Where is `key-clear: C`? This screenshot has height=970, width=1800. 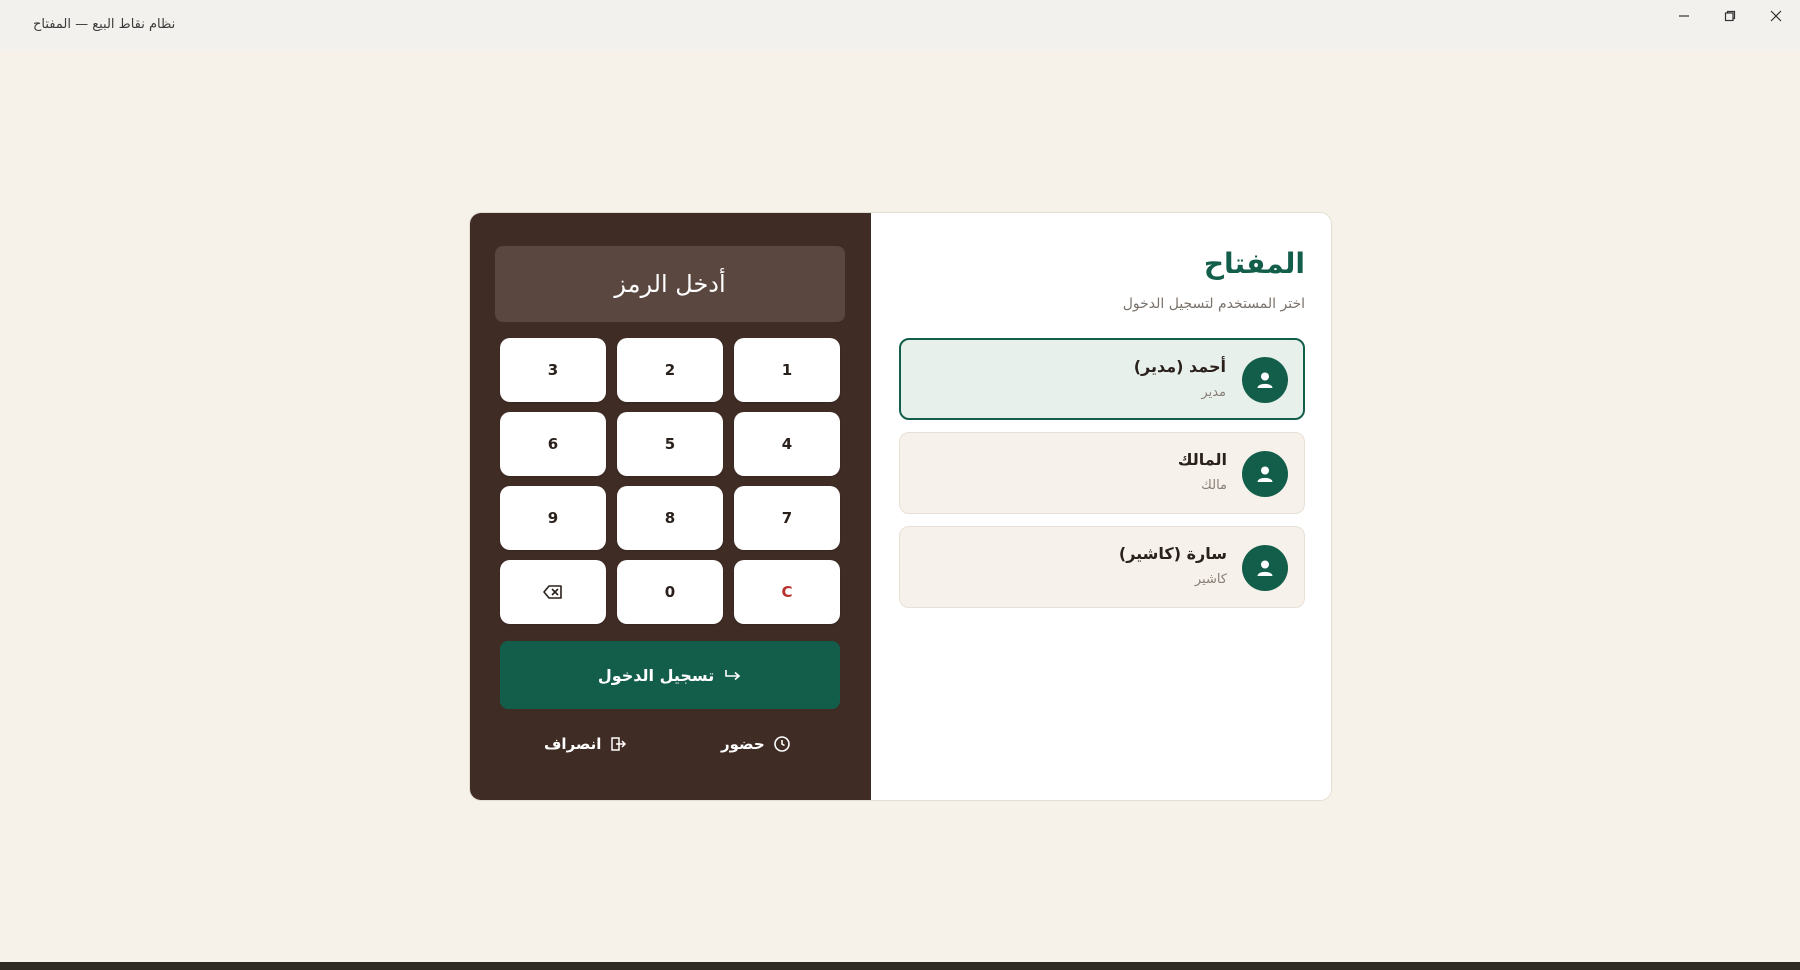 key-clear: C is located at coordinates (787, 592).